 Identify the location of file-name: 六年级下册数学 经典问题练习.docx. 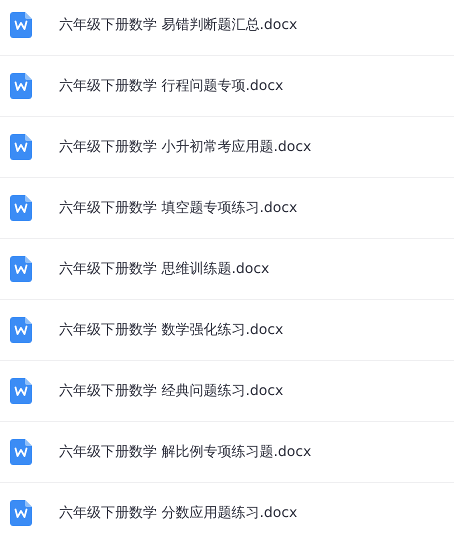
(171, 391).